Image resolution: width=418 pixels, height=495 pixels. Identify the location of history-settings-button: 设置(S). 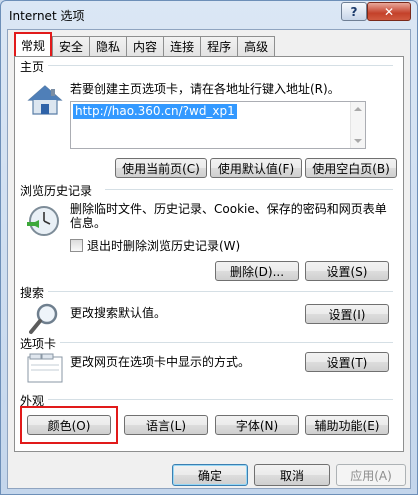
(347, 271).